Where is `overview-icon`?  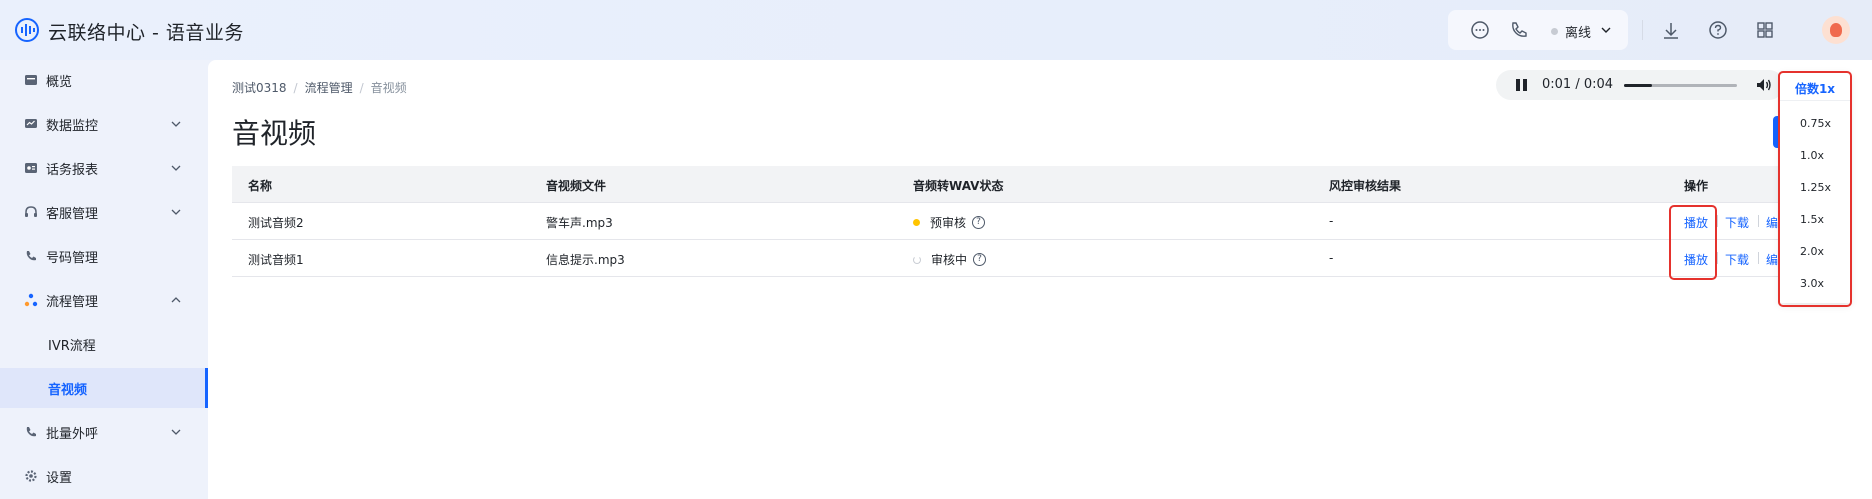 overview-icon is located at coordinates (31, 80).